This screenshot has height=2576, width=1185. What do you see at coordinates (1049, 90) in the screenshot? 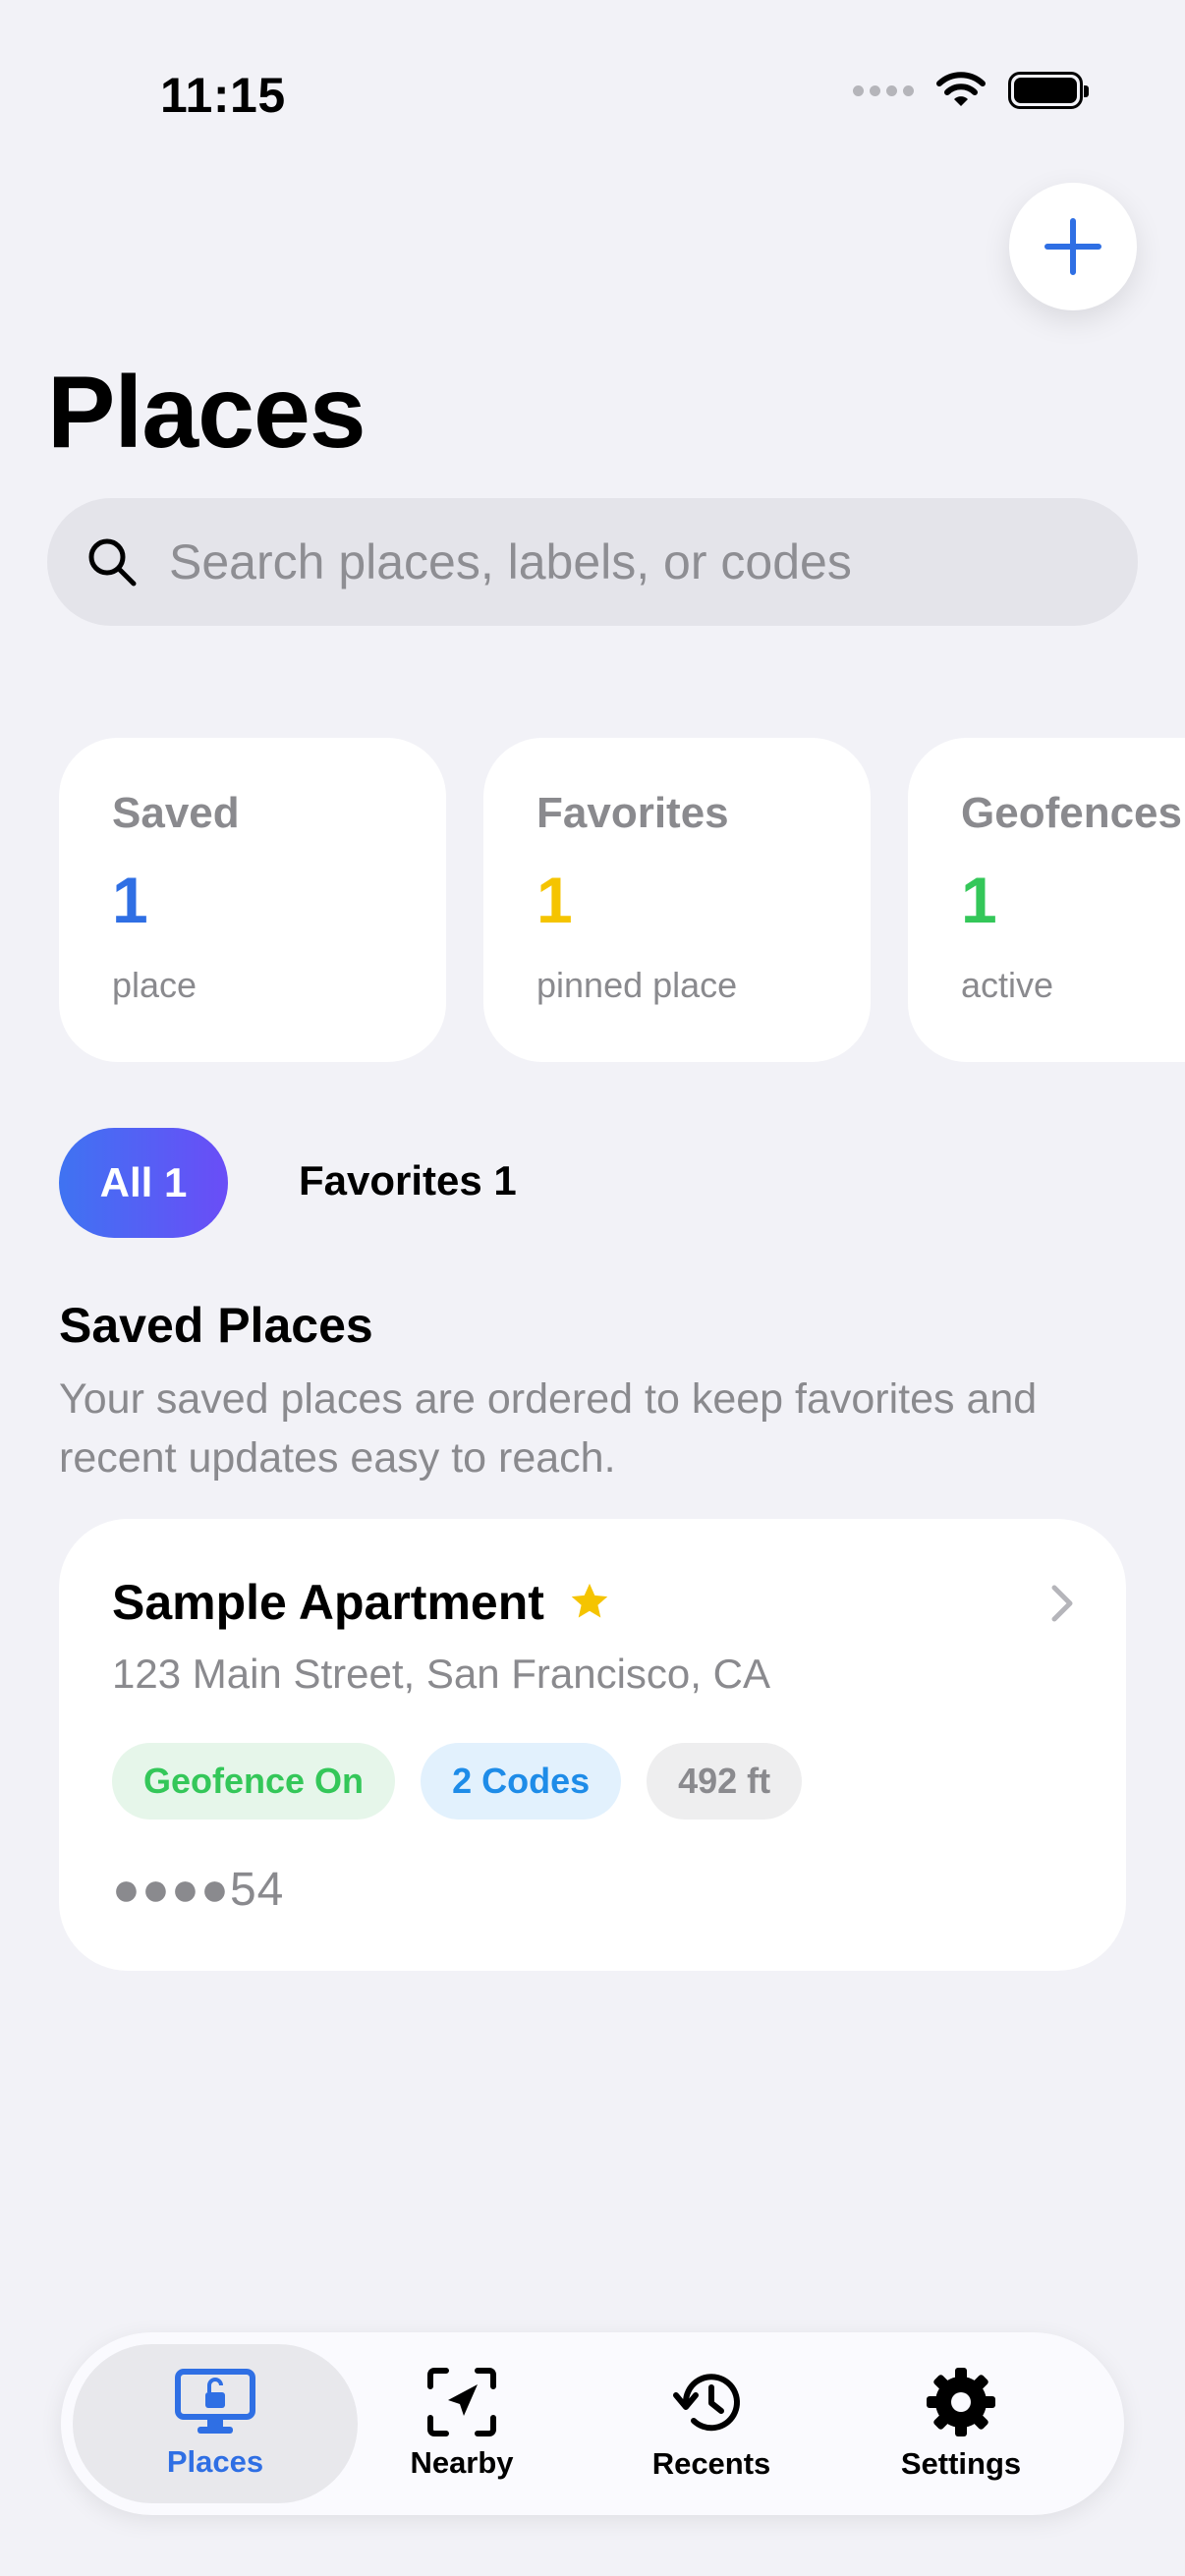
I see `battery-icon` at bounding box center [1049, 90].